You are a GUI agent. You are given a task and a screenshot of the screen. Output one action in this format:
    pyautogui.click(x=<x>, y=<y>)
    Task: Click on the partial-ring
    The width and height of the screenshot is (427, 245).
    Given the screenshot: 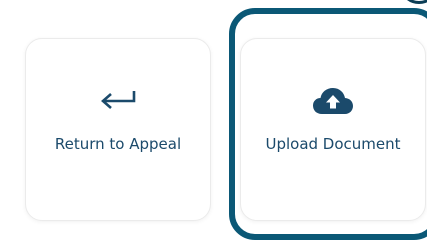 What is the action you would take?
    pyautogui.click(x=413, y=2)
    